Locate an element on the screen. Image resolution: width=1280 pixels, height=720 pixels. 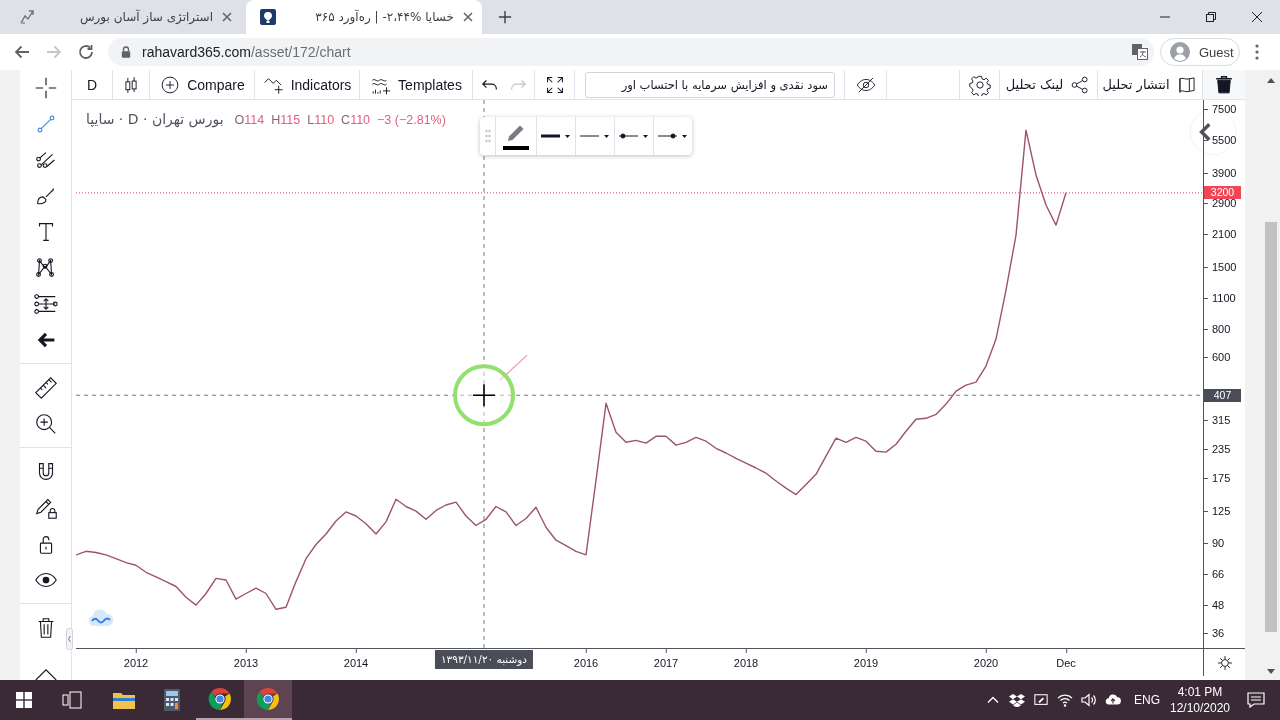
collapse-handle-icon is located at coordinates (69, 639).